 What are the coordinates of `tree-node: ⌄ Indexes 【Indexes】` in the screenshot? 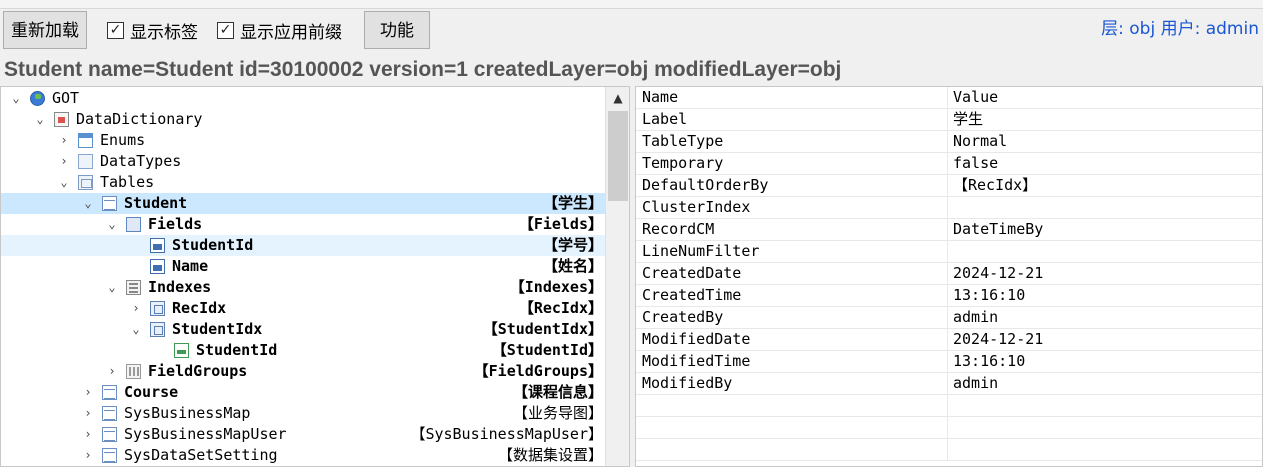 It's located at (303, 287).